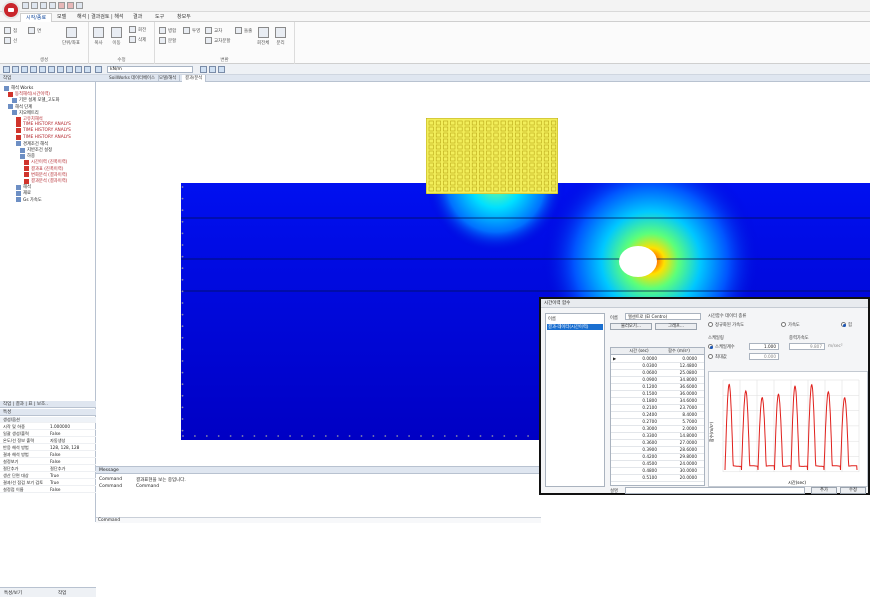 Image resolution: width=870 pixels, height=597 pixels. Describe the element at coordinates (36, 150) in the screenshot. I see `tree-item: 지반조건 설정` at that location.